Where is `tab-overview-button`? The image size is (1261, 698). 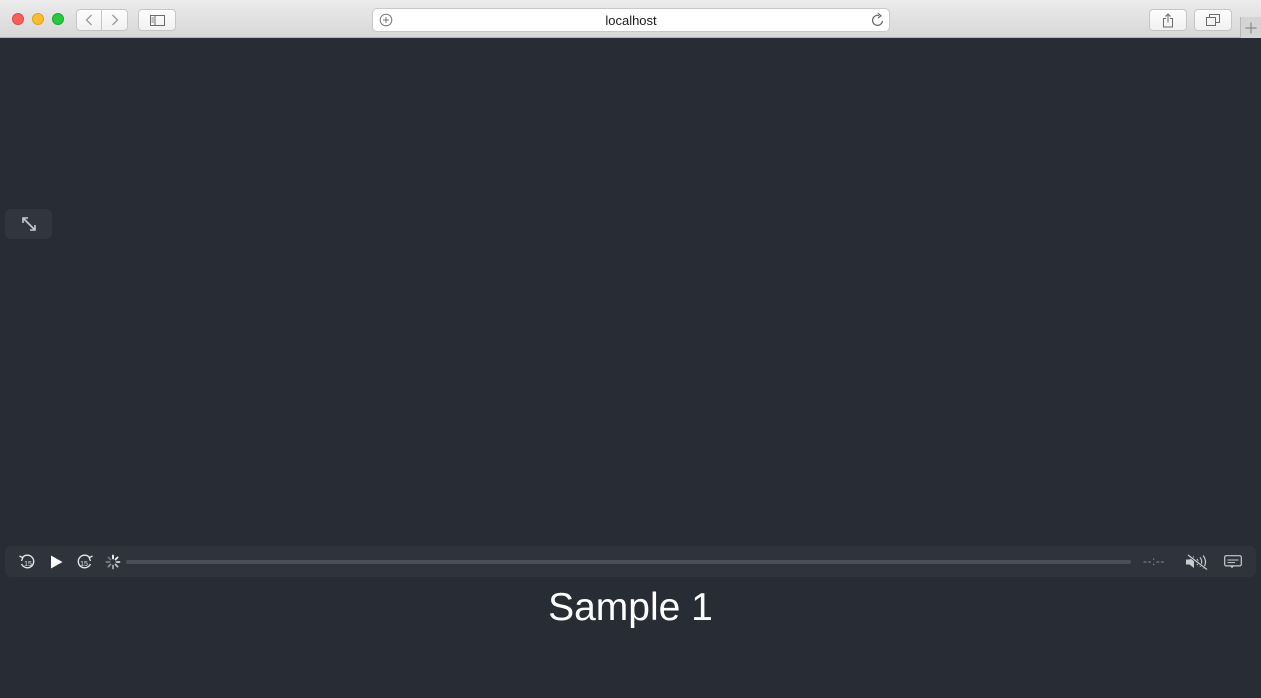 tab-overview-button is located at coordinates (1213, 20).